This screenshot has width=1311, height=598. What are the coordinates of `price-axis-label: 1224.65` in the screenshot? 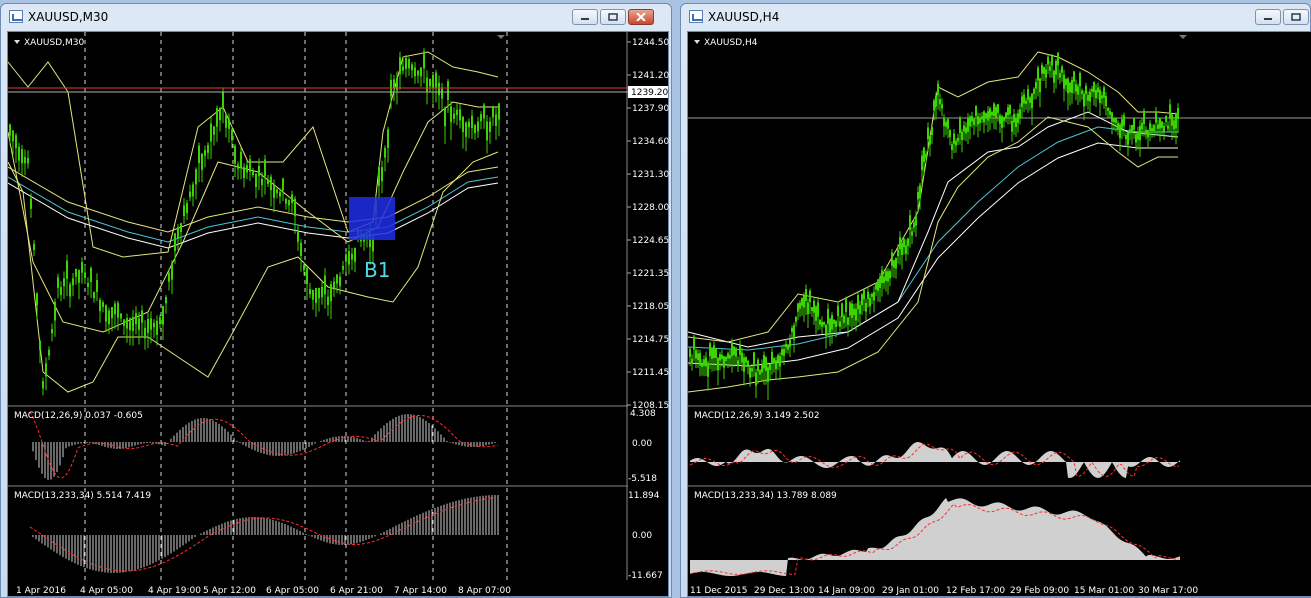 It's located at (650, 241).